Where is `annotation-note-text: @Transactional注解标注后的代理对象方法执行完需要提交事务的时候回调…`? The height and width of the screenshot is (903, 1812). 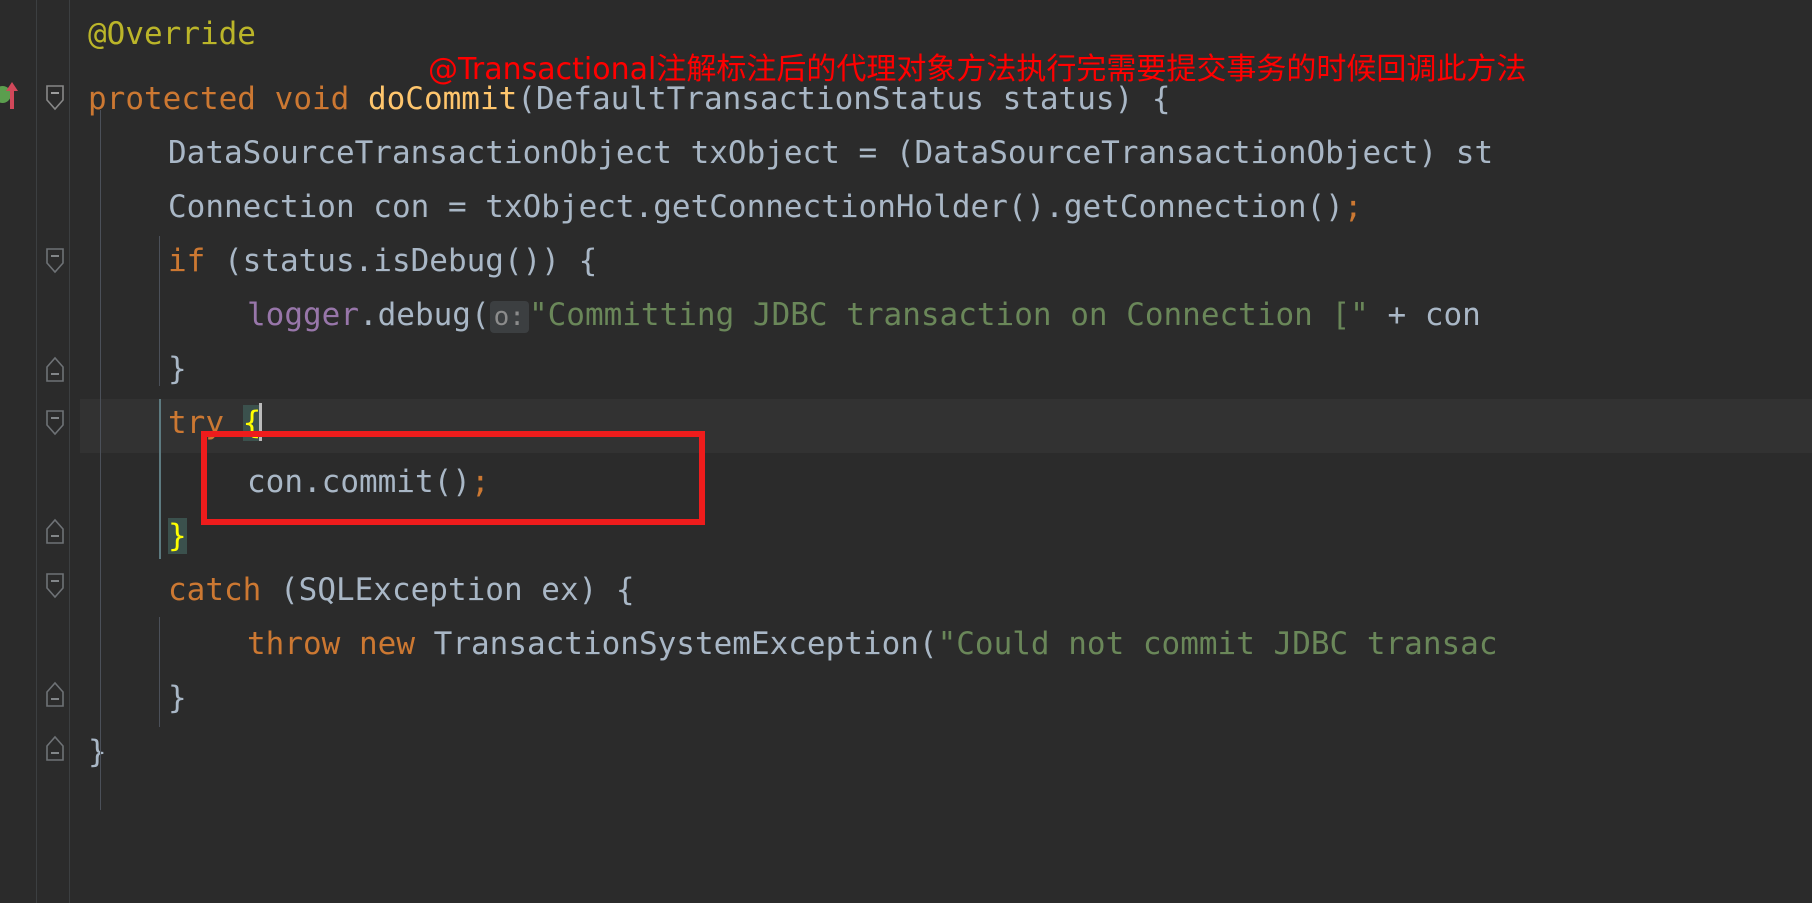 annotation-note-text: @Transactional注解标注后的代理对象方法执行完需要提交事务的时候回调… is located at coordinates (977, 69).